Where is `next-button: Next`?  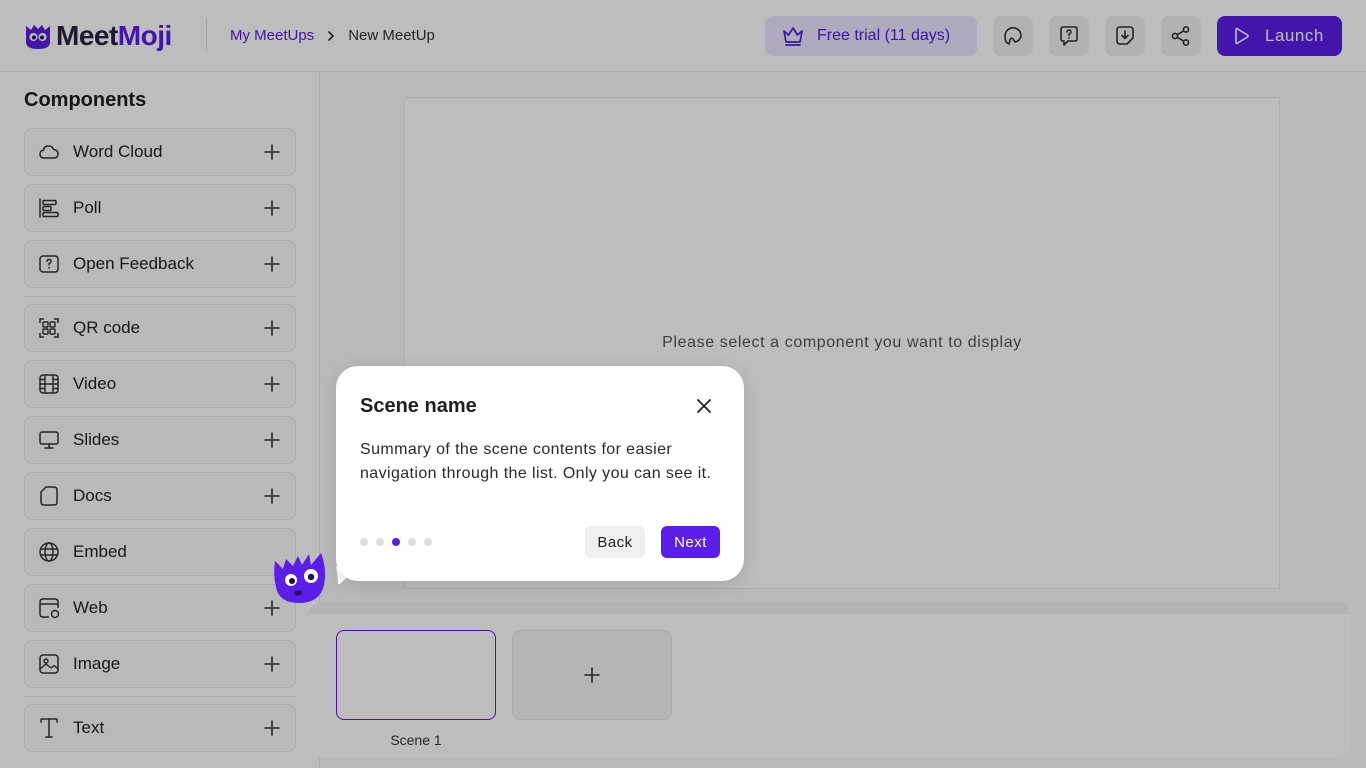
next-button: Next is located at coordinates (690, 542).